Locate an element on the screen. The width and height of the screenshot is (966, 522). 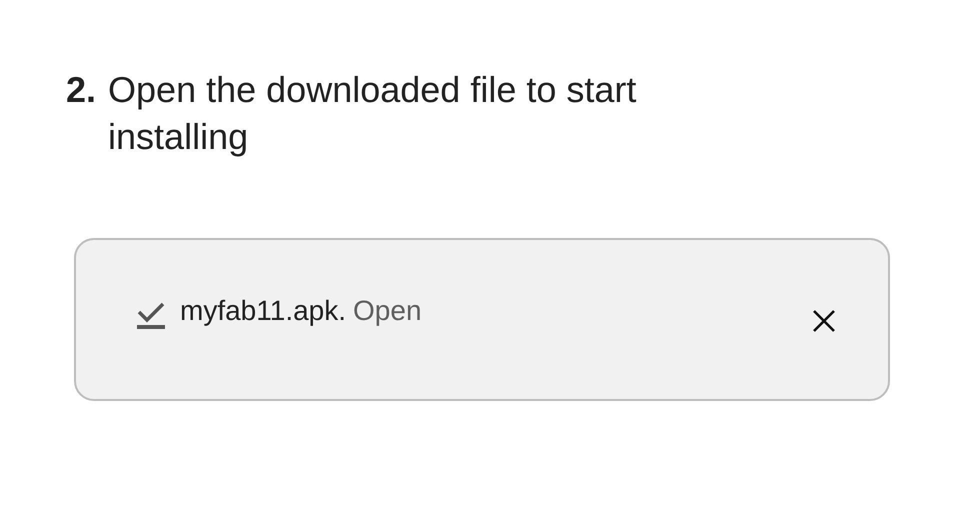
step-instruction: Open the downloaded file to start installing is located at coordinates (373, 113).